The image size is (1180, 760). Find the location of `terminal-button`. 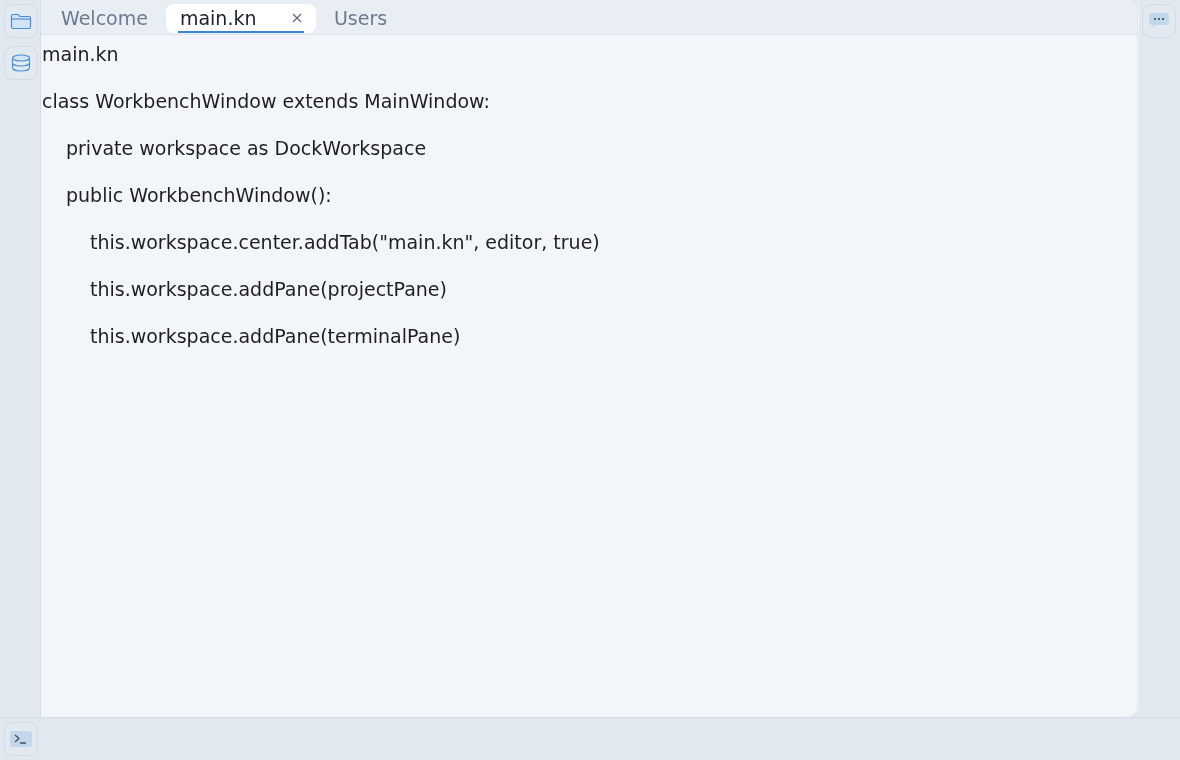

terminal-button is located at coordinates (21, 739).